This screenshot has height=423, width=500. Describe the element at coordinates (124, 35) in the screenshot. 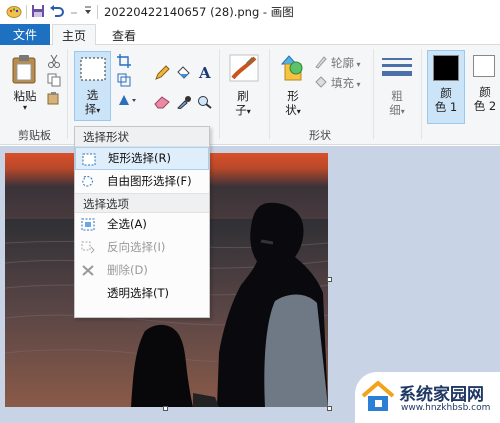

I see `tab-view: 查看` at that location.